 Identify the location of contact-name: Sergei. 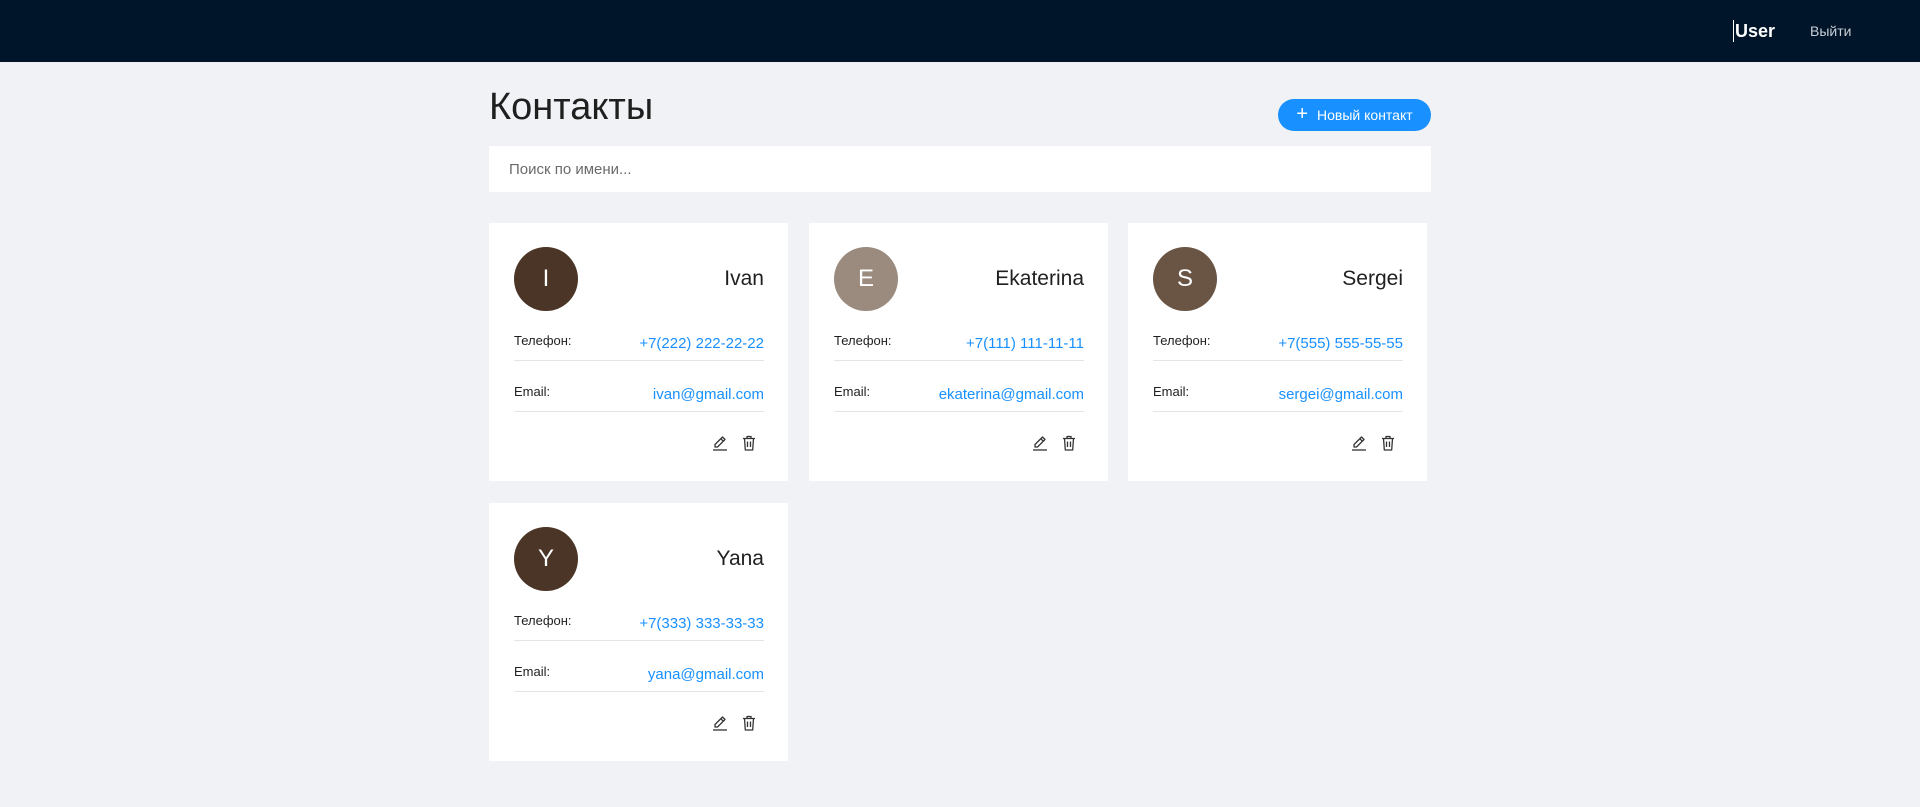
(1372, 278).